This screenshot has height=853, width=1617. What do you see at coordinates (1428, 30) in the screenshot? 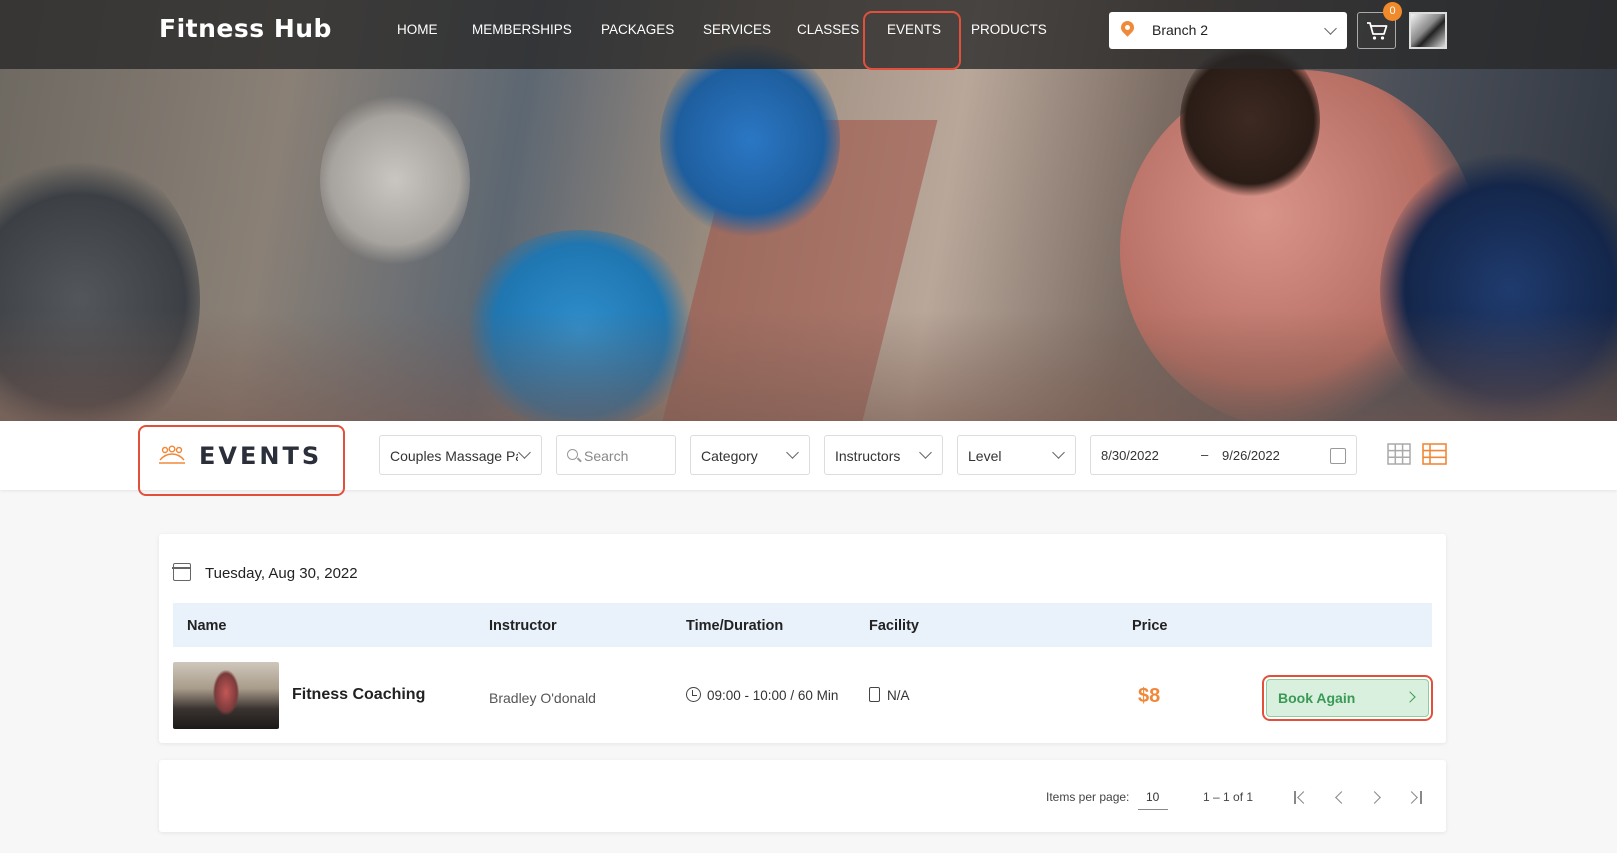
I see `user-avatar` at bounding box center [1428, 30].